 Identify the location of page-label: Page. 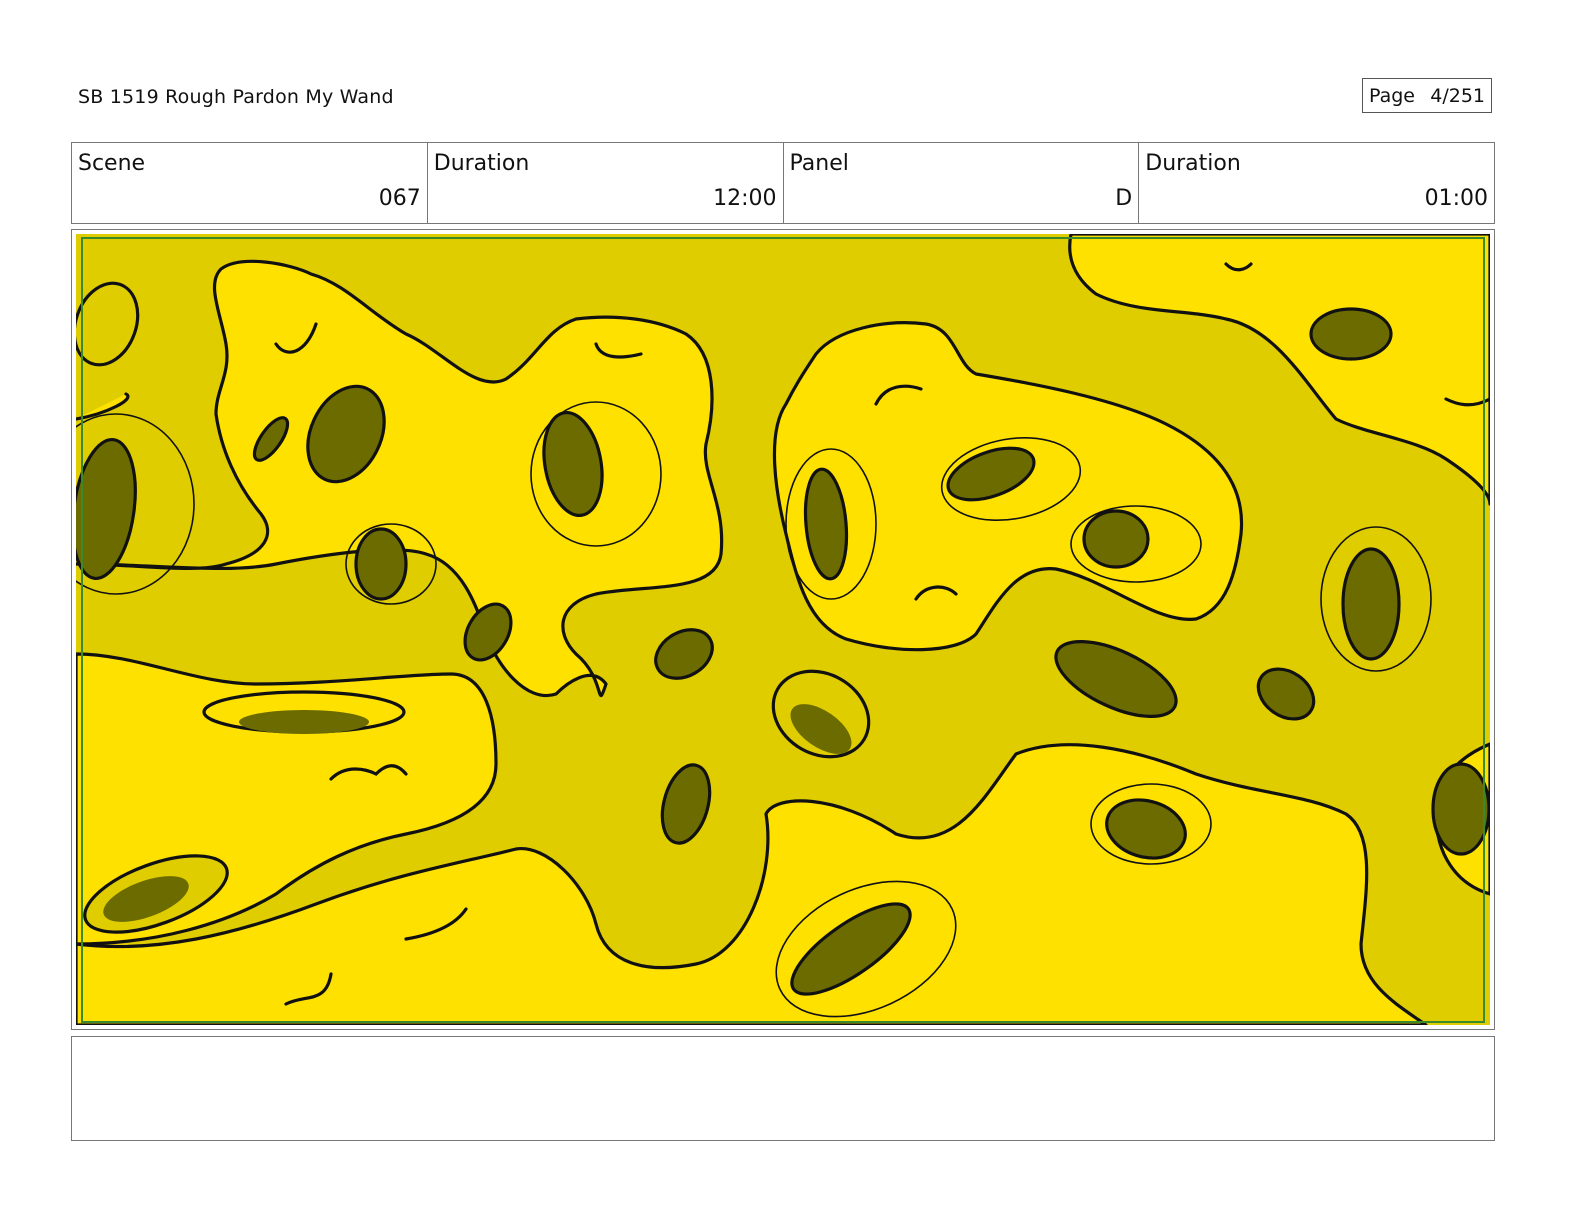
(1392, 95).